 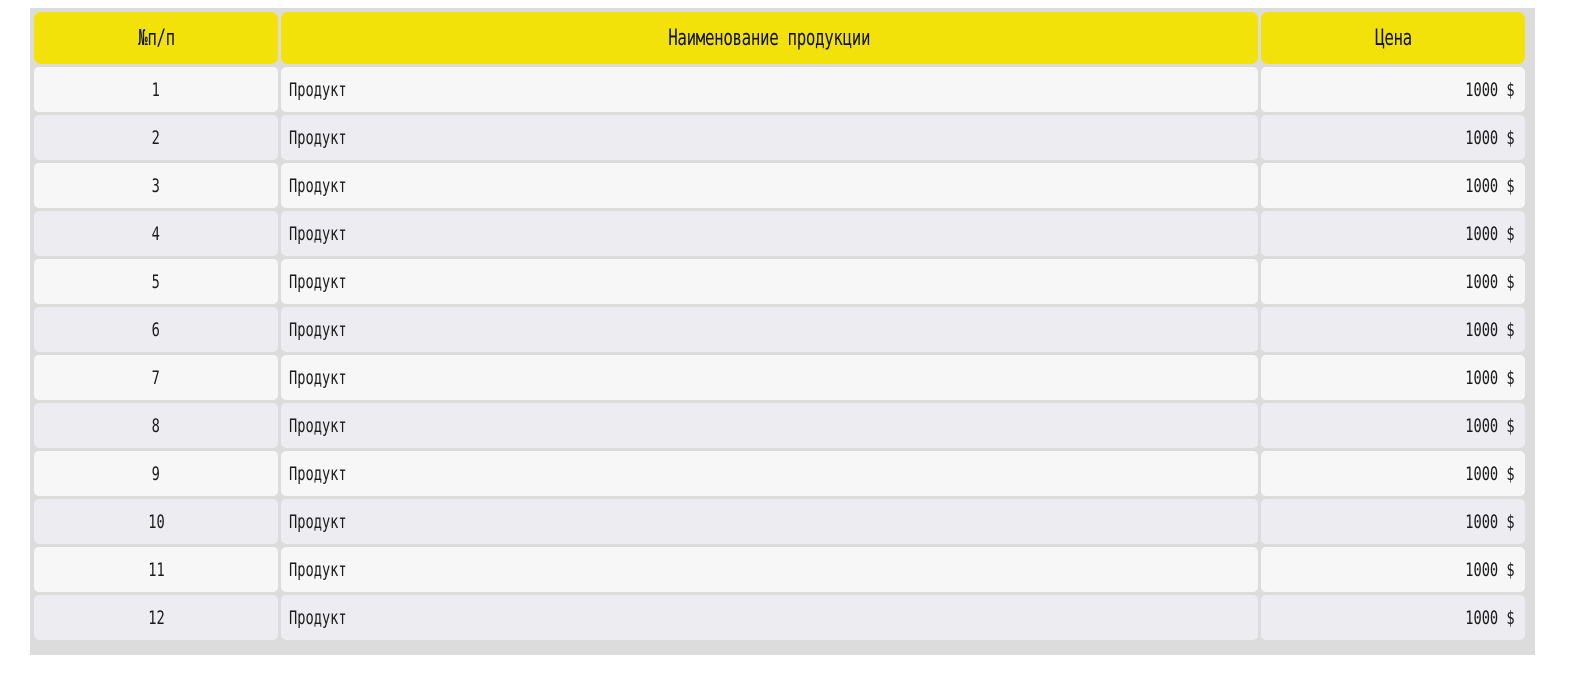 I want to click on row-number-cell: 4, so click(x=156, y=233).